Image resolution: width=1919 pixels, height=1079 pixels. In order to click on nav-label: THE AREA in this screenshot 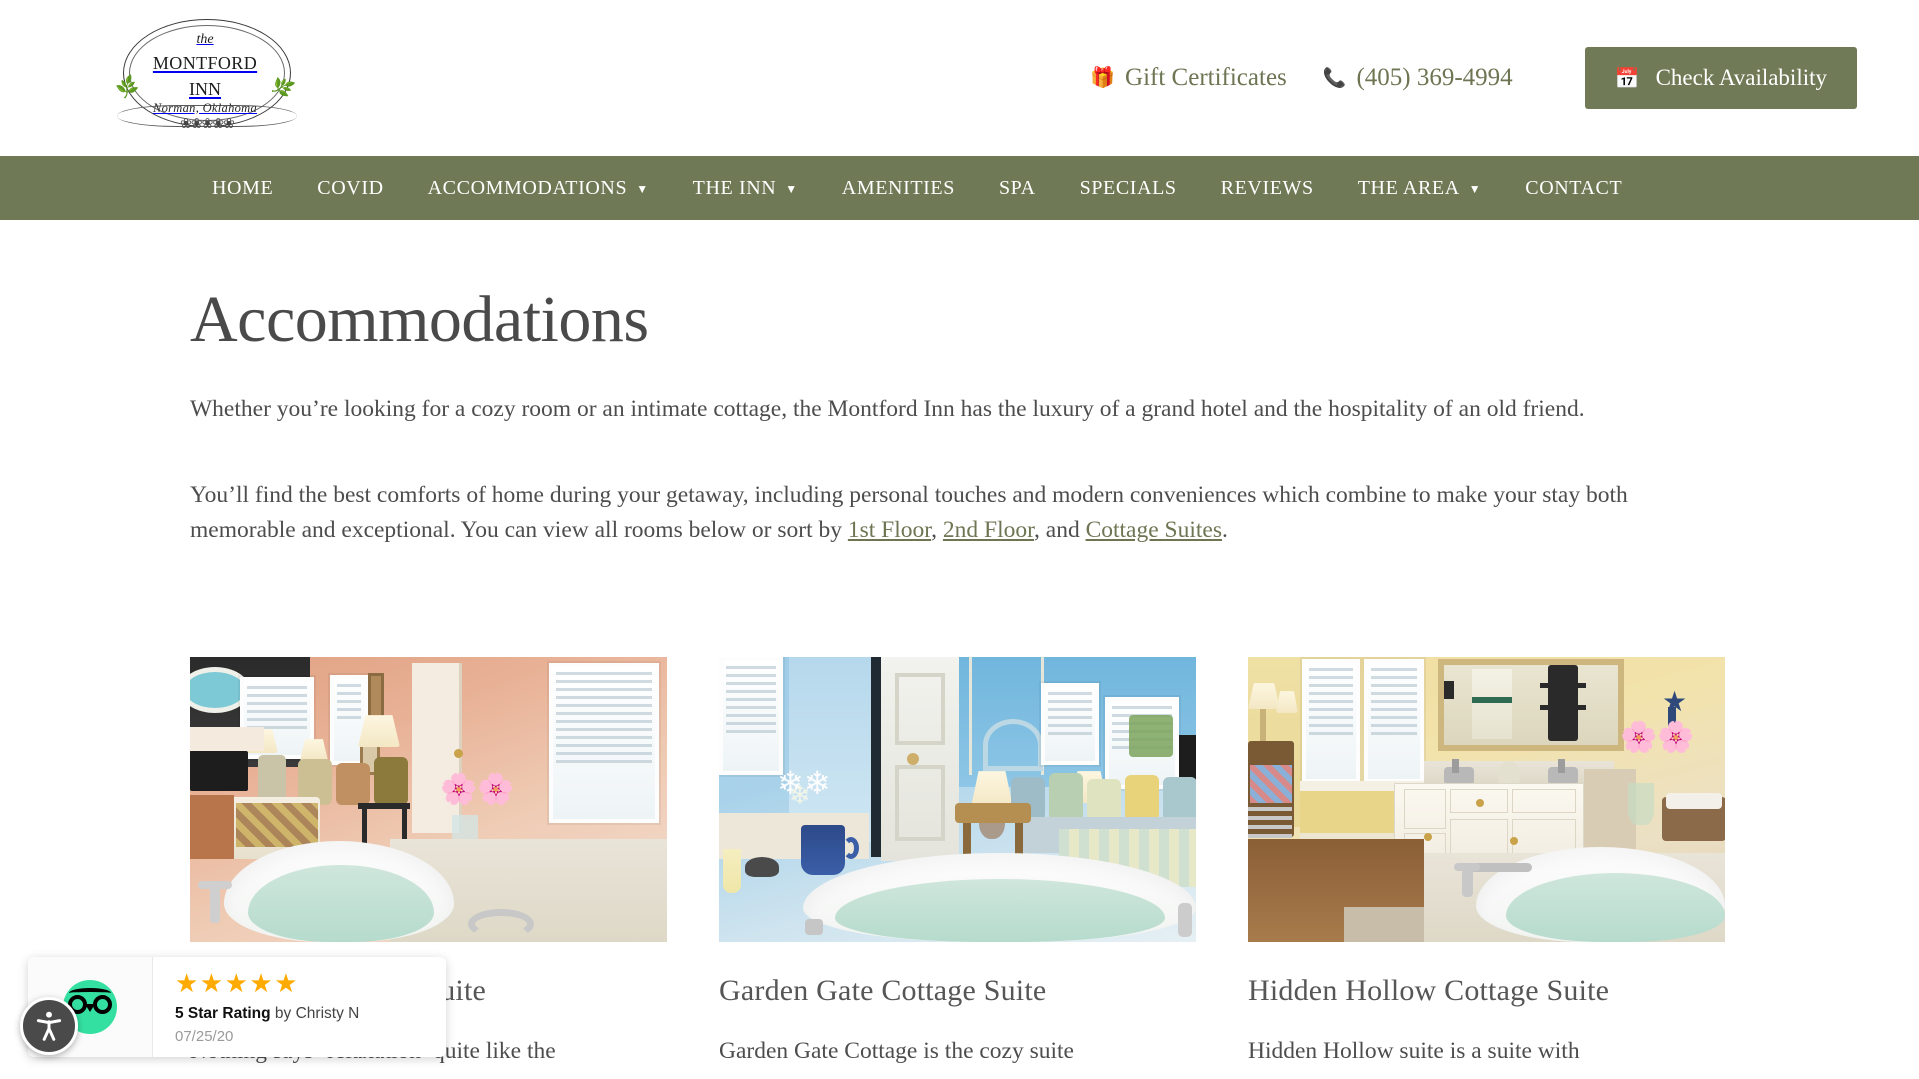, I will do `click(1408, 187)`.